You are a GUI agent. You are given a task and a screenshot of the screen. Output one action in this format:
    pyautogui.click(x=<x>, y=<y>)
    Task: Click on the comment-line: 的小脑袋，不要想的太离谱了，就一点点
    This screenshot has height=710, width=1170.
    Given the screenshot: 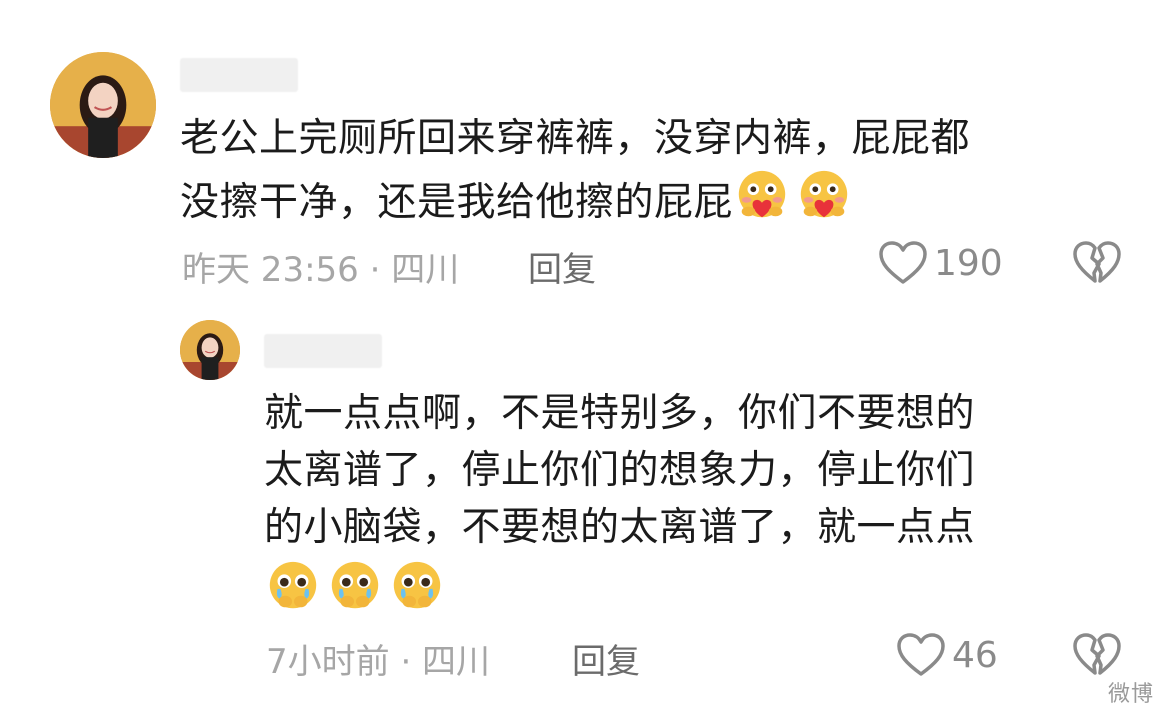 What is the action you would take?
    pyautogui.click(x=620, y=527)
    